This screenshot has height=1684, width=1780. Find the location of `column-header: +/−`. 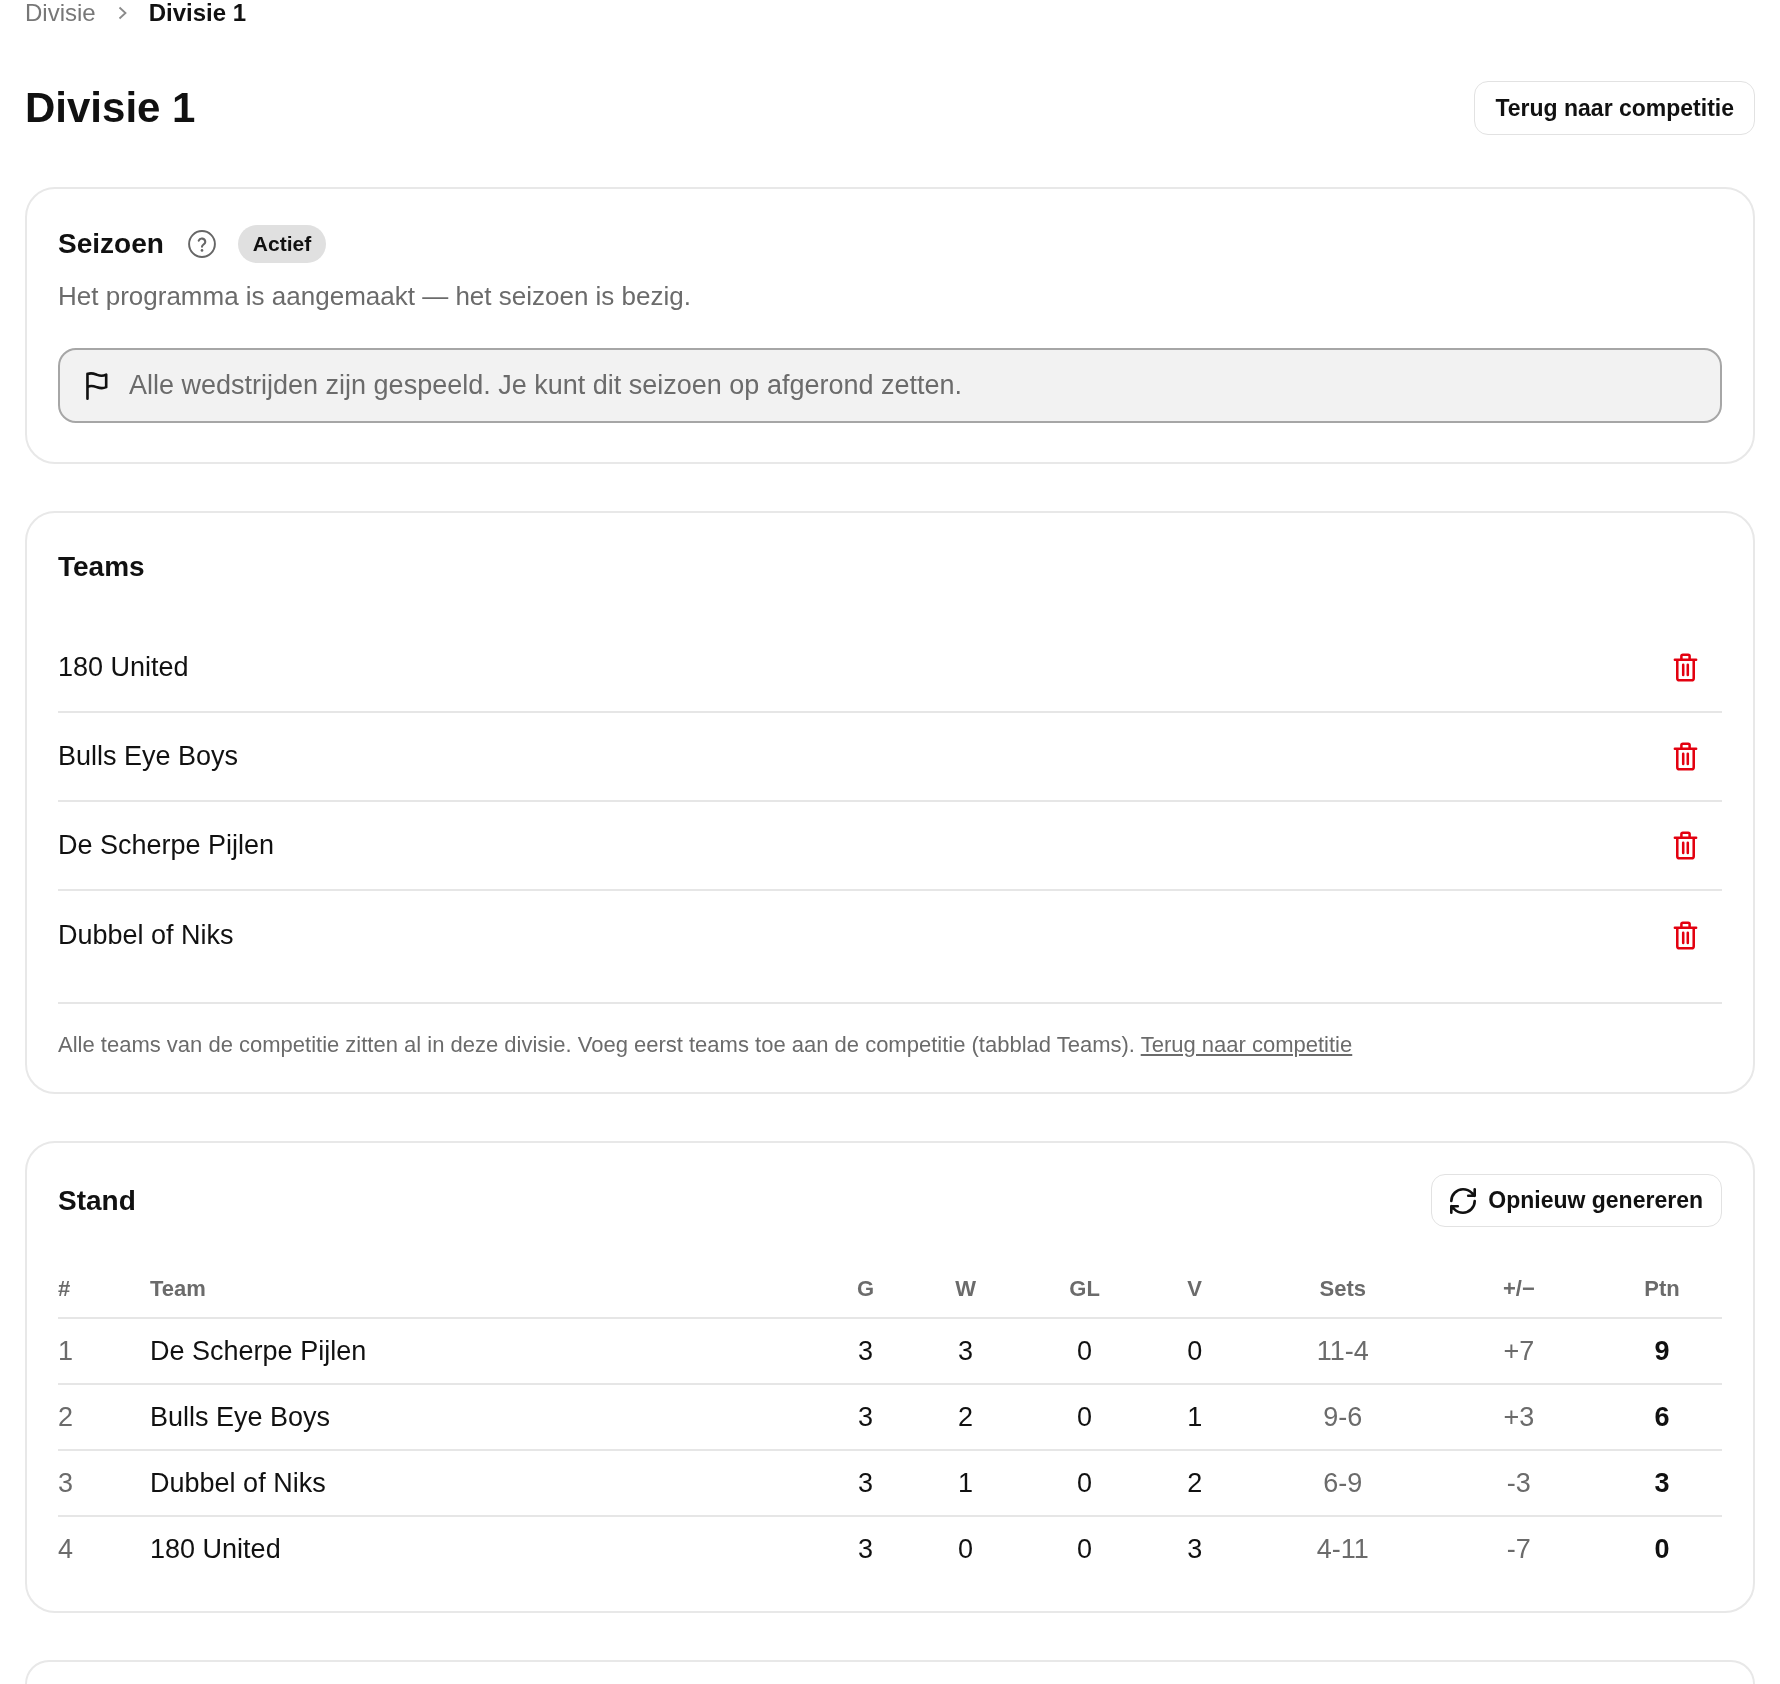

column-header: +/− is located at coordinates (1518, 1289).